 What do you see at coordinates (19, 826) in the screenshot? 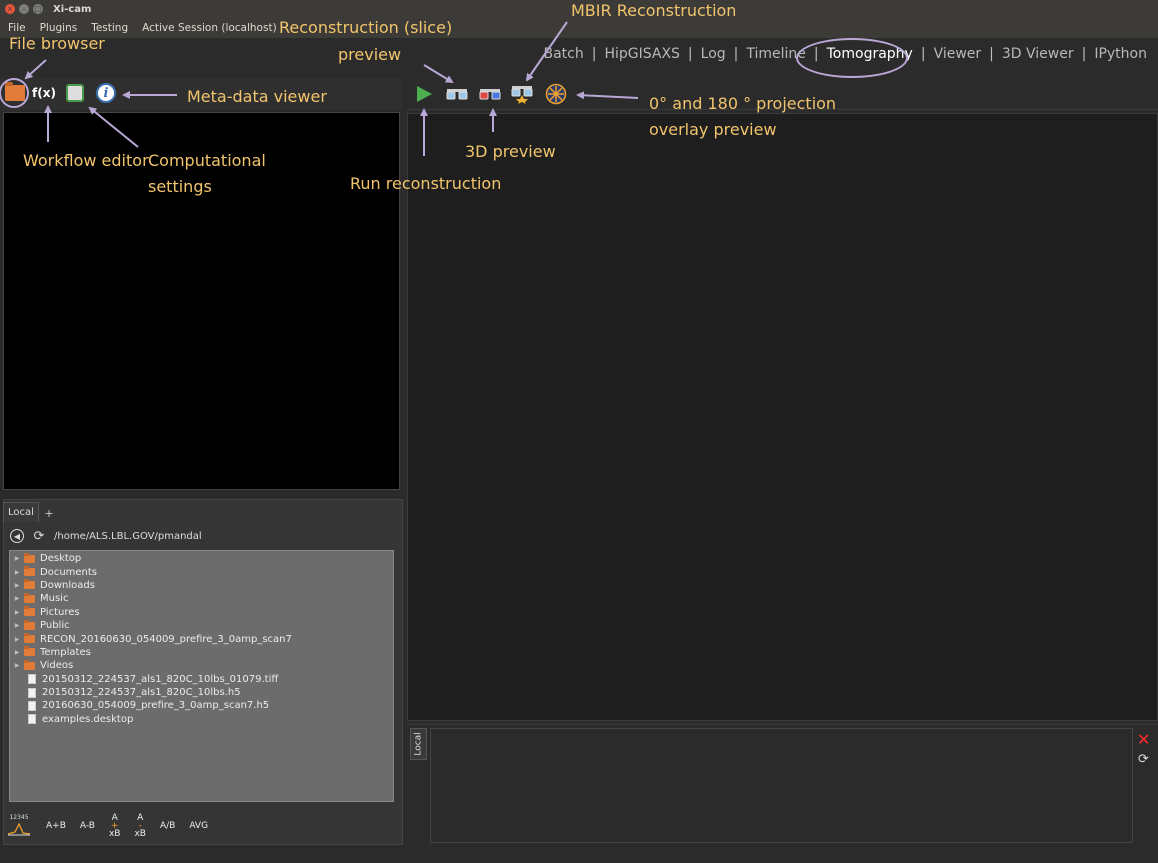
I see `line-profile-button: 12345` at bounding box center [19, 826].